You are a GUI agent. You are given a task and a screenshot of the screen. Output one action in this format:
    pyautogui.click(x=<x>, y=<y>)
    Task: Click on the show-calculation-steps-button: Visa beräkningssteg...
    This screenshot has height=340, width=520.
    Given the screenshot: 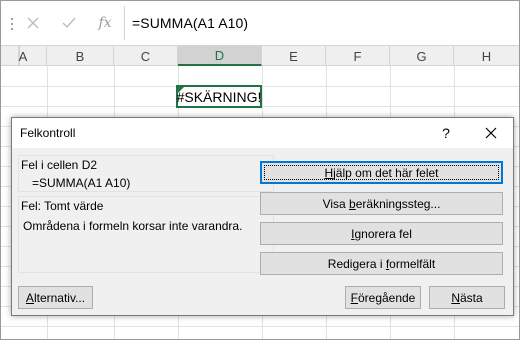 What is the action you would take?
    pyautogui.click(x=381, y=203)
    